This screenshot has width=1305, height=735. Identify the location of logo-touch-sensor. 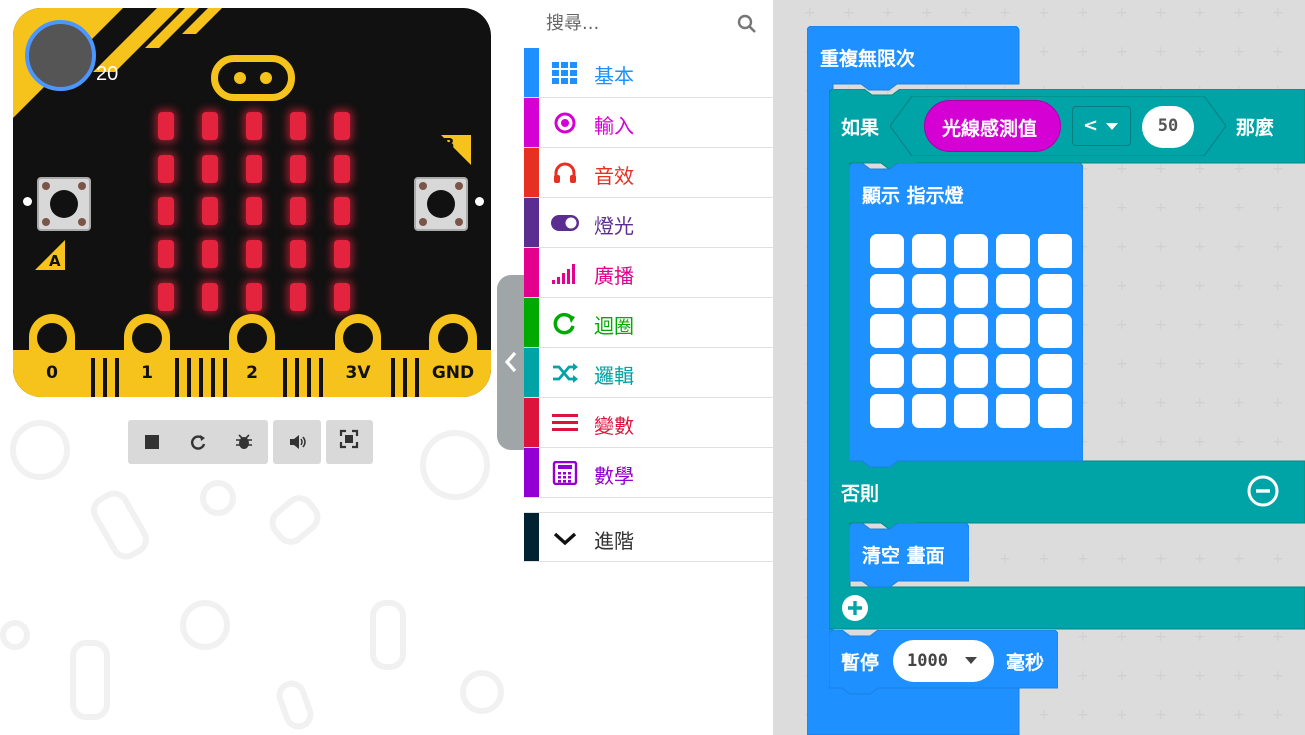
(253, 78).